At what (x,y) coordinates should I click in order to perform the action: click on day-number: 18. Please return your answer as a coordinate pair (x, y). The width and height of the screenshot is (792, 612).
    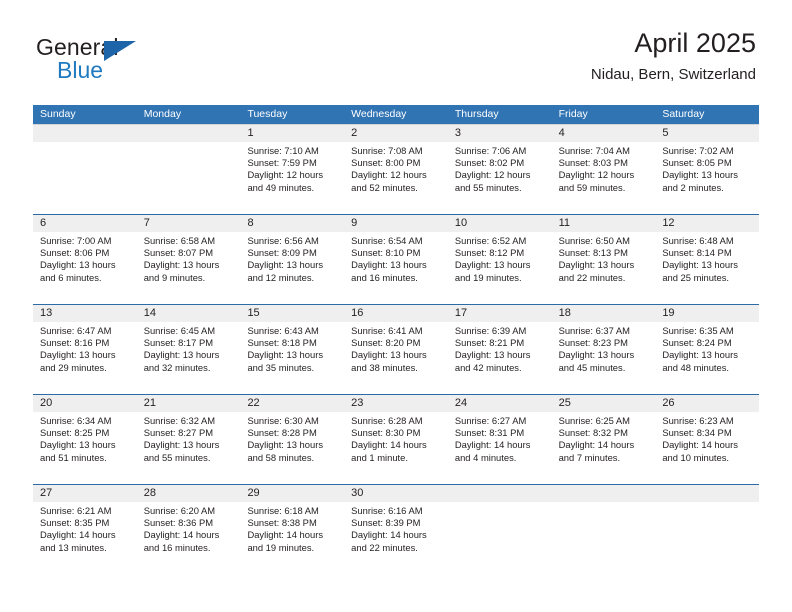
    Looking at the image, I should click on (564, 313).